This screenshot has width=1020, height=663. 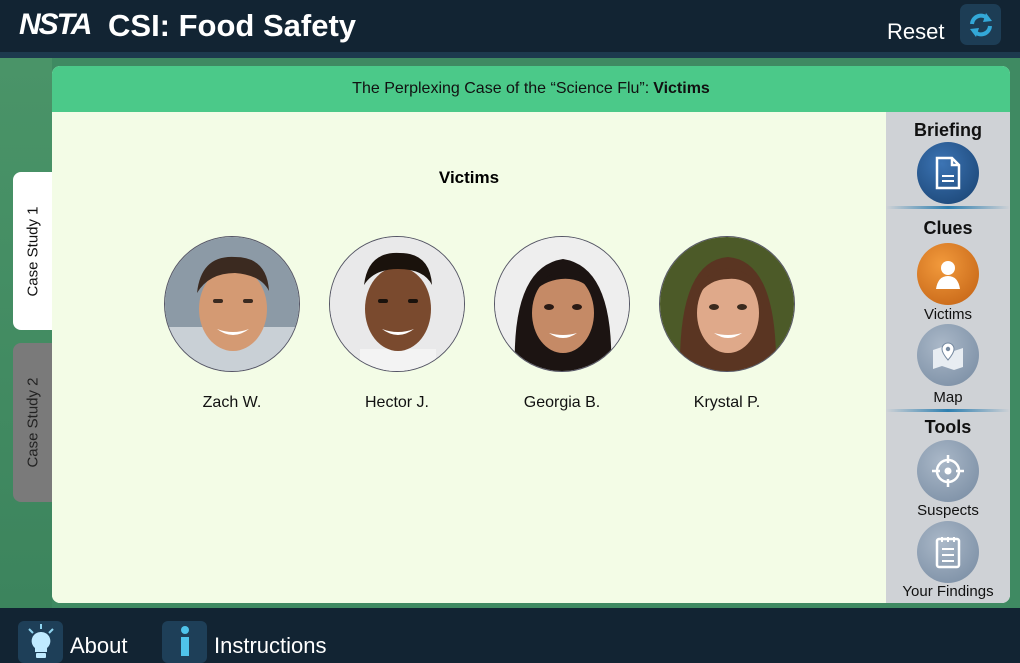 I want to click on victims-label: Victims, so click(x=948, y=314).